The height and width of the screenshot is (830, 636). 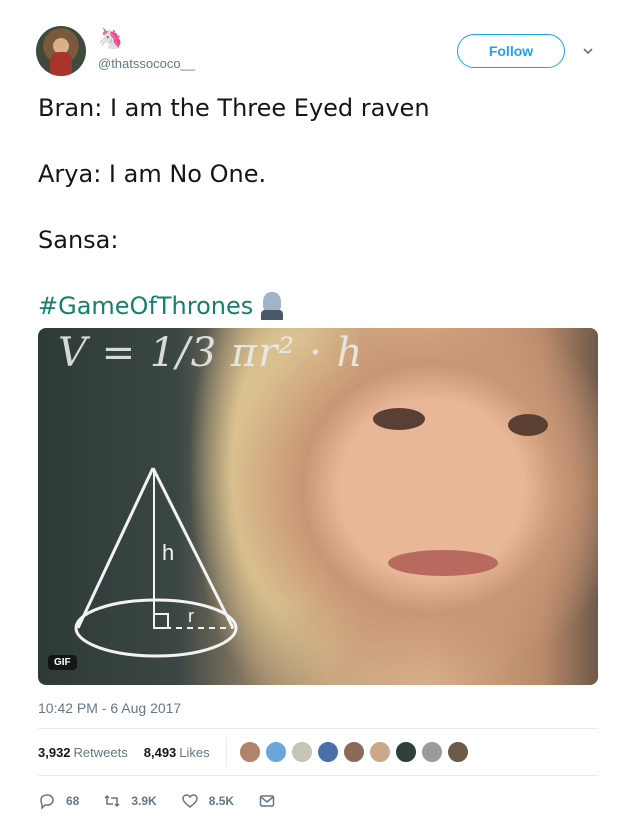 I want to click on retweet-count: 3.9K, so click(x=144, y=801).